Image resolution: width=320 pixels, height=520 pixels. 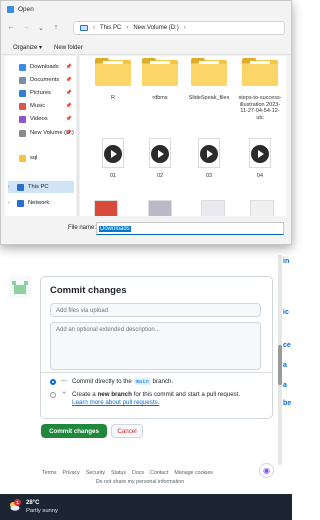 I want to click on option-text: Commit directly to the, so click(x=102, y=381).